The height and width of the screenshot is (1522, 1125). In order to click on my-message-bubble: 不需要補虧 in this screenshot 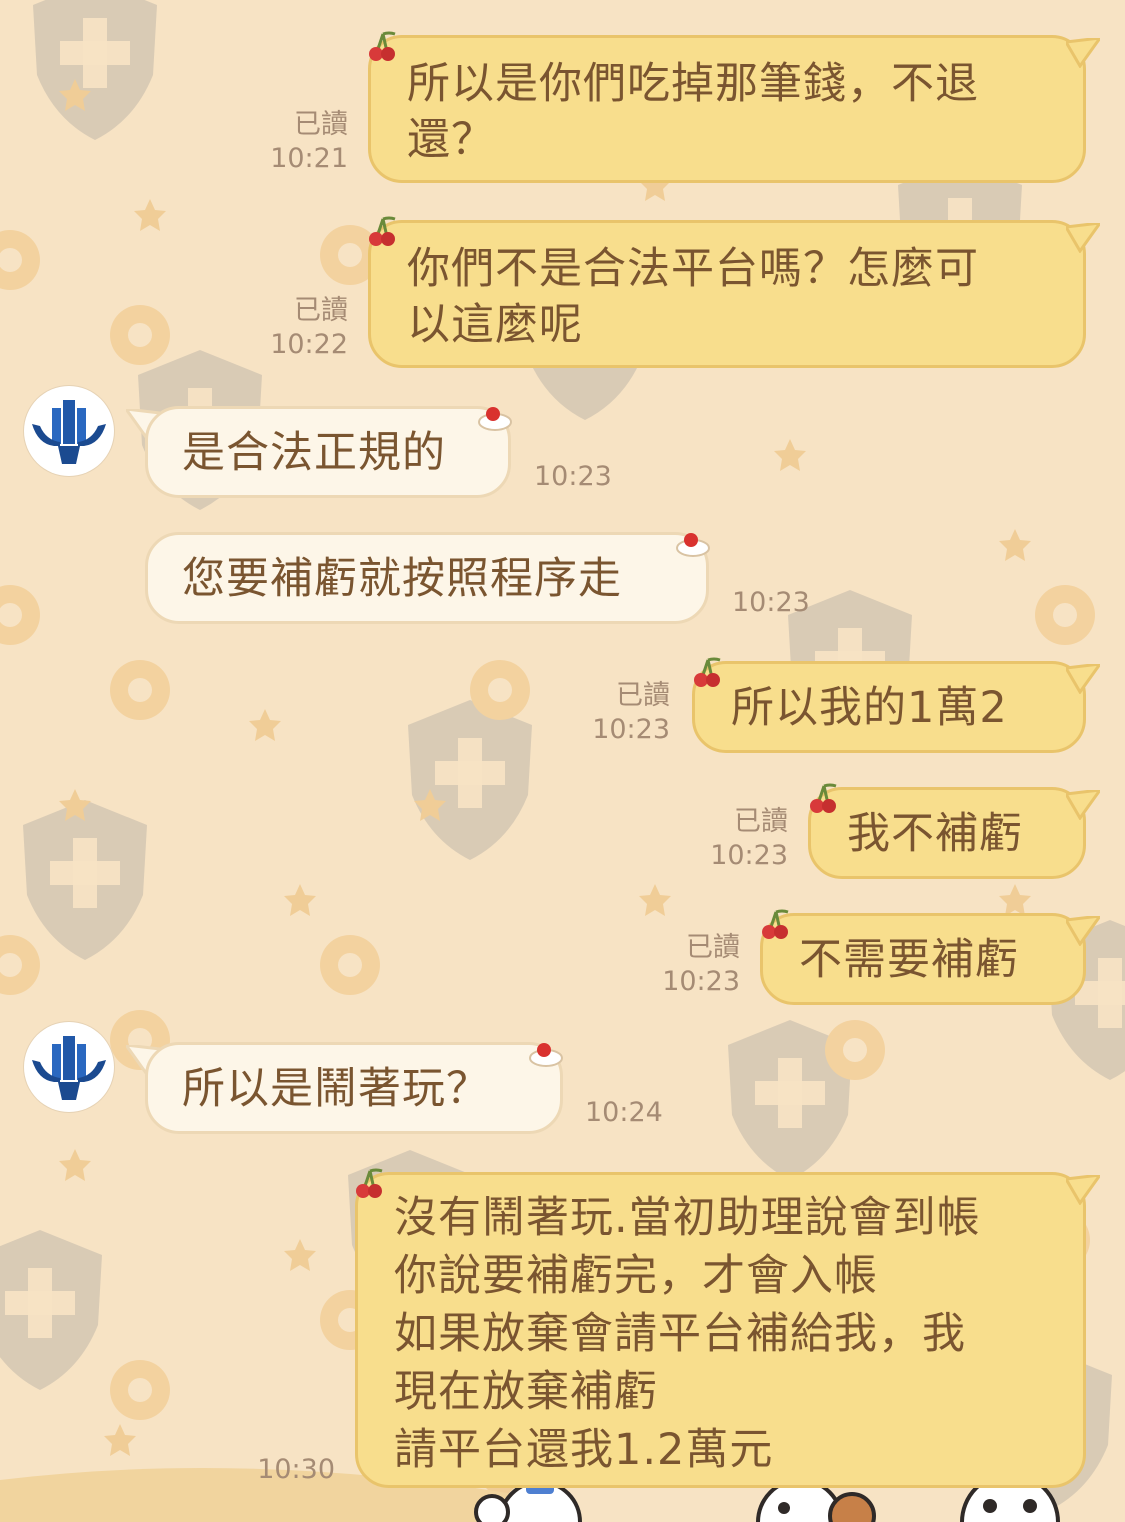, I will do `click(923, 959)`.